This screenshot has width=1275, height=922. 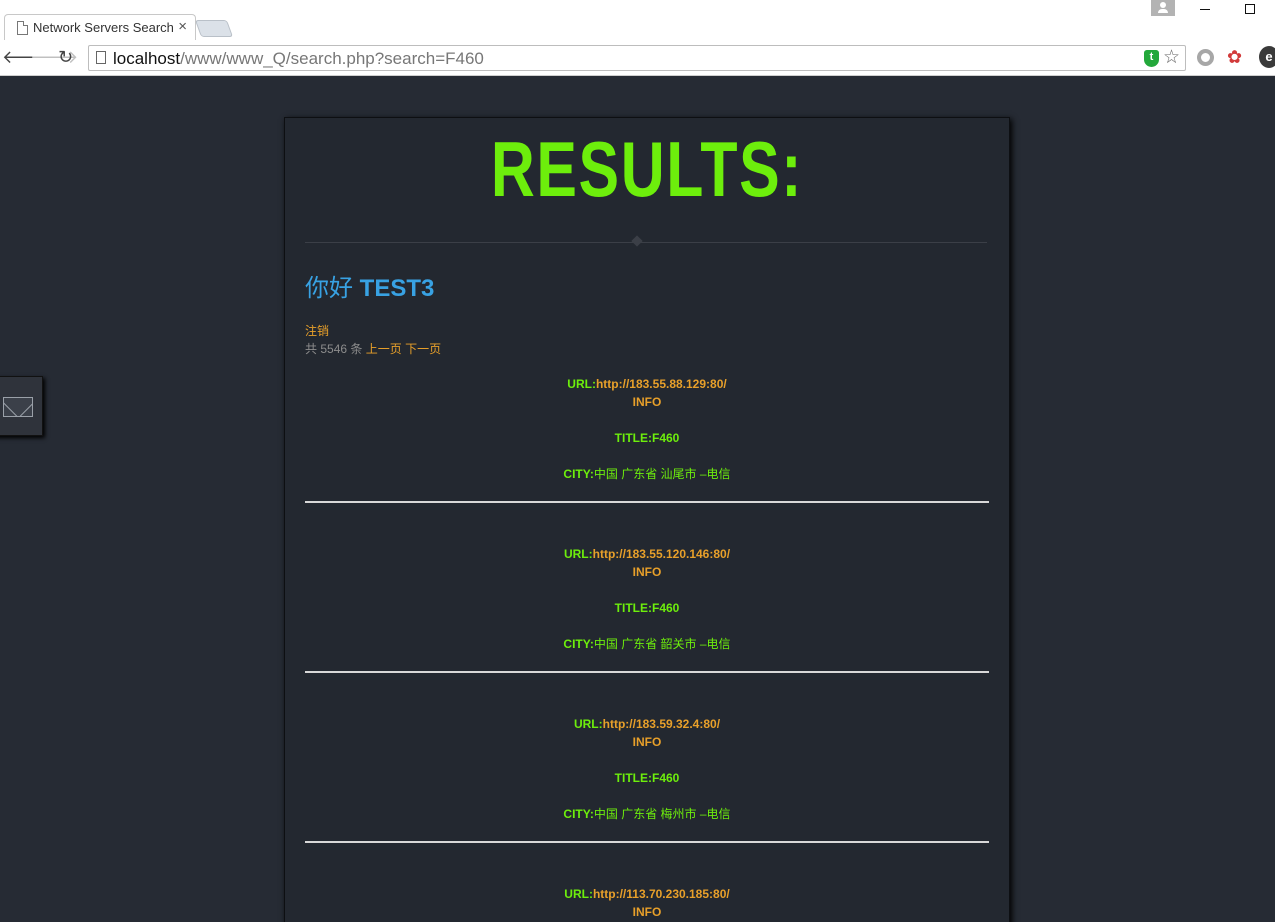 What do you see at coordinates (317, 330) in the screenshot?
I see `logout-link: 注销` at bounding box center [317, 330].